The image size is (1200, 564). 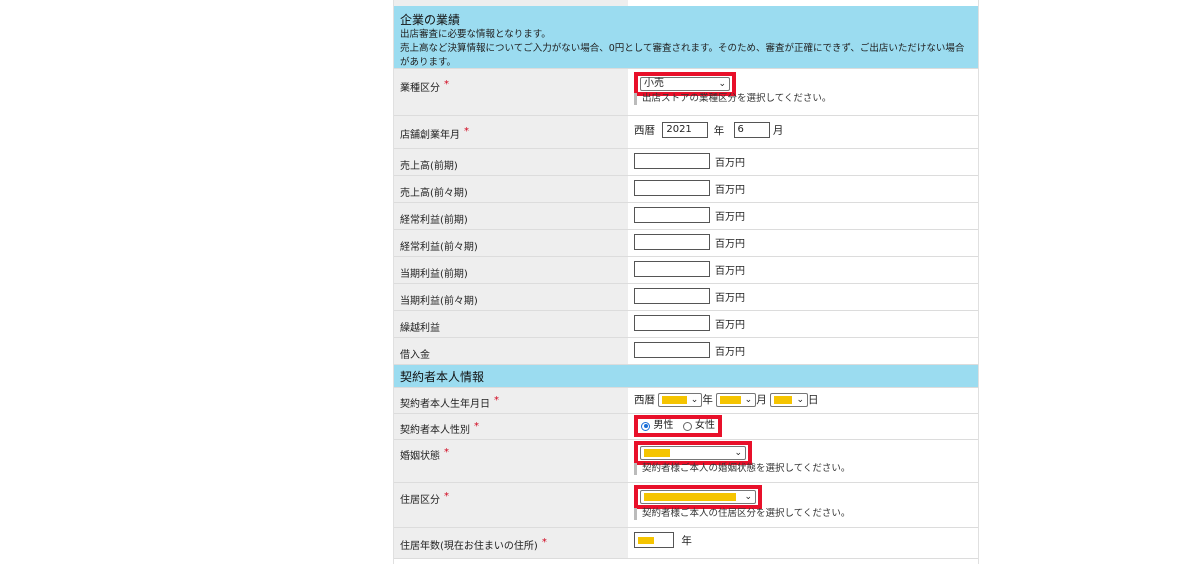 What do you see at coordinates (430, 135) in the screenshot?
I see `founding-label: 店舗創業年月` at bounding box center [430, 135].